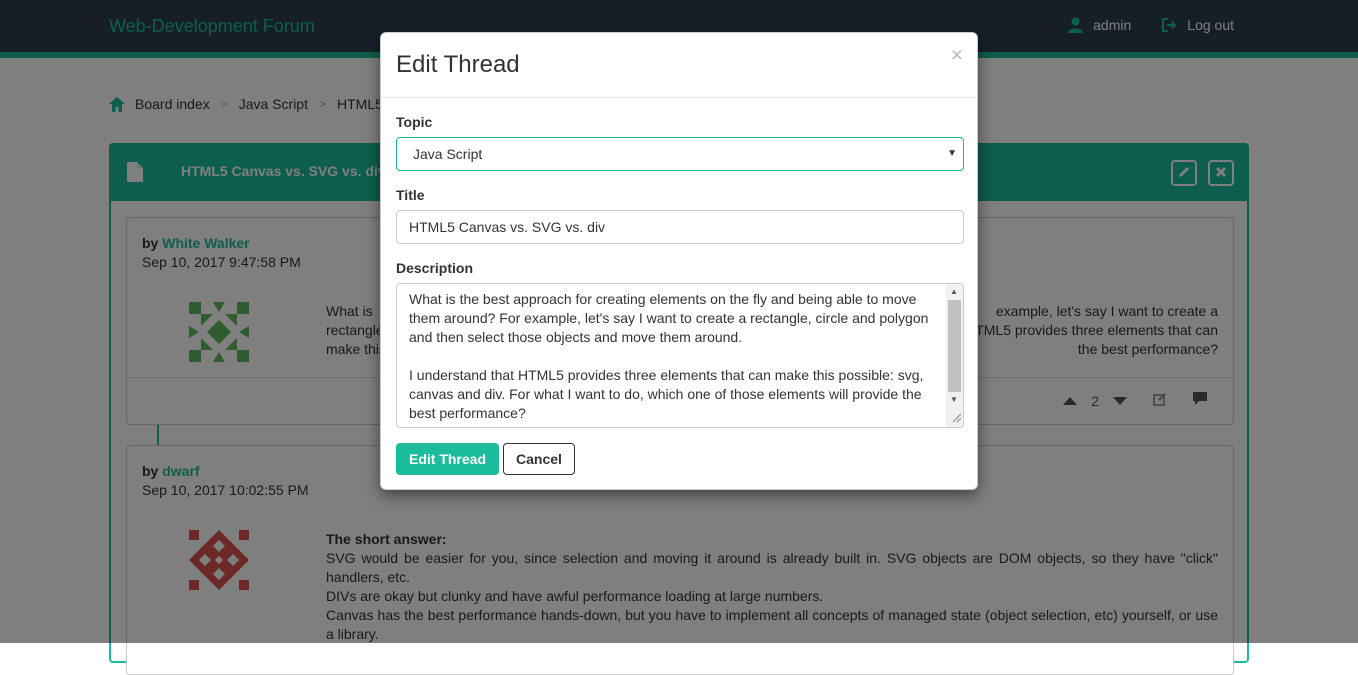  I want to click on topic-select-value: Java Script, so click(448, 154).